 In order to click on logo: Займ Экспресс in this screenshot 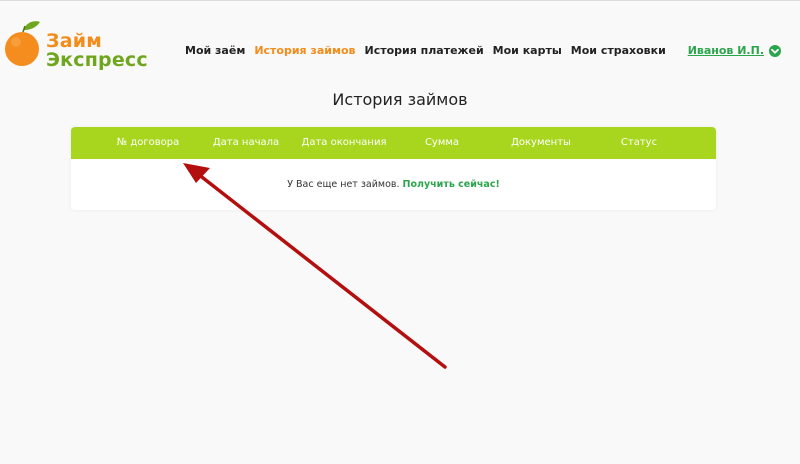, I will do `click(76, 46)`.